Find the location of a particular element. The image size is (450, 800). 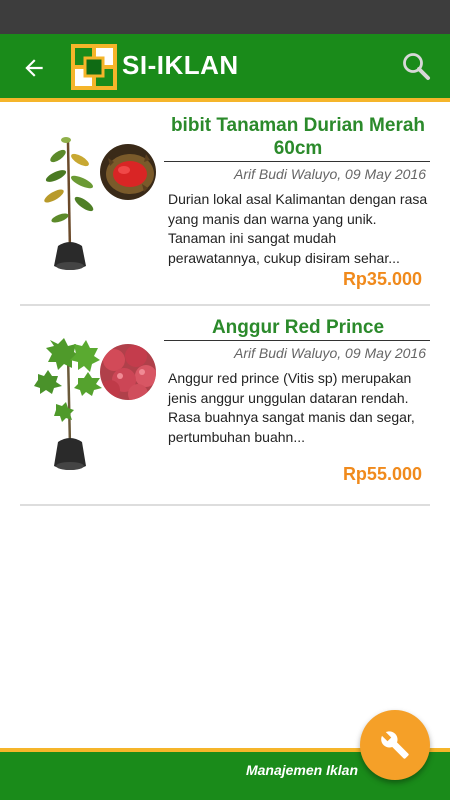

back-button is located at coordinates (34, 68).